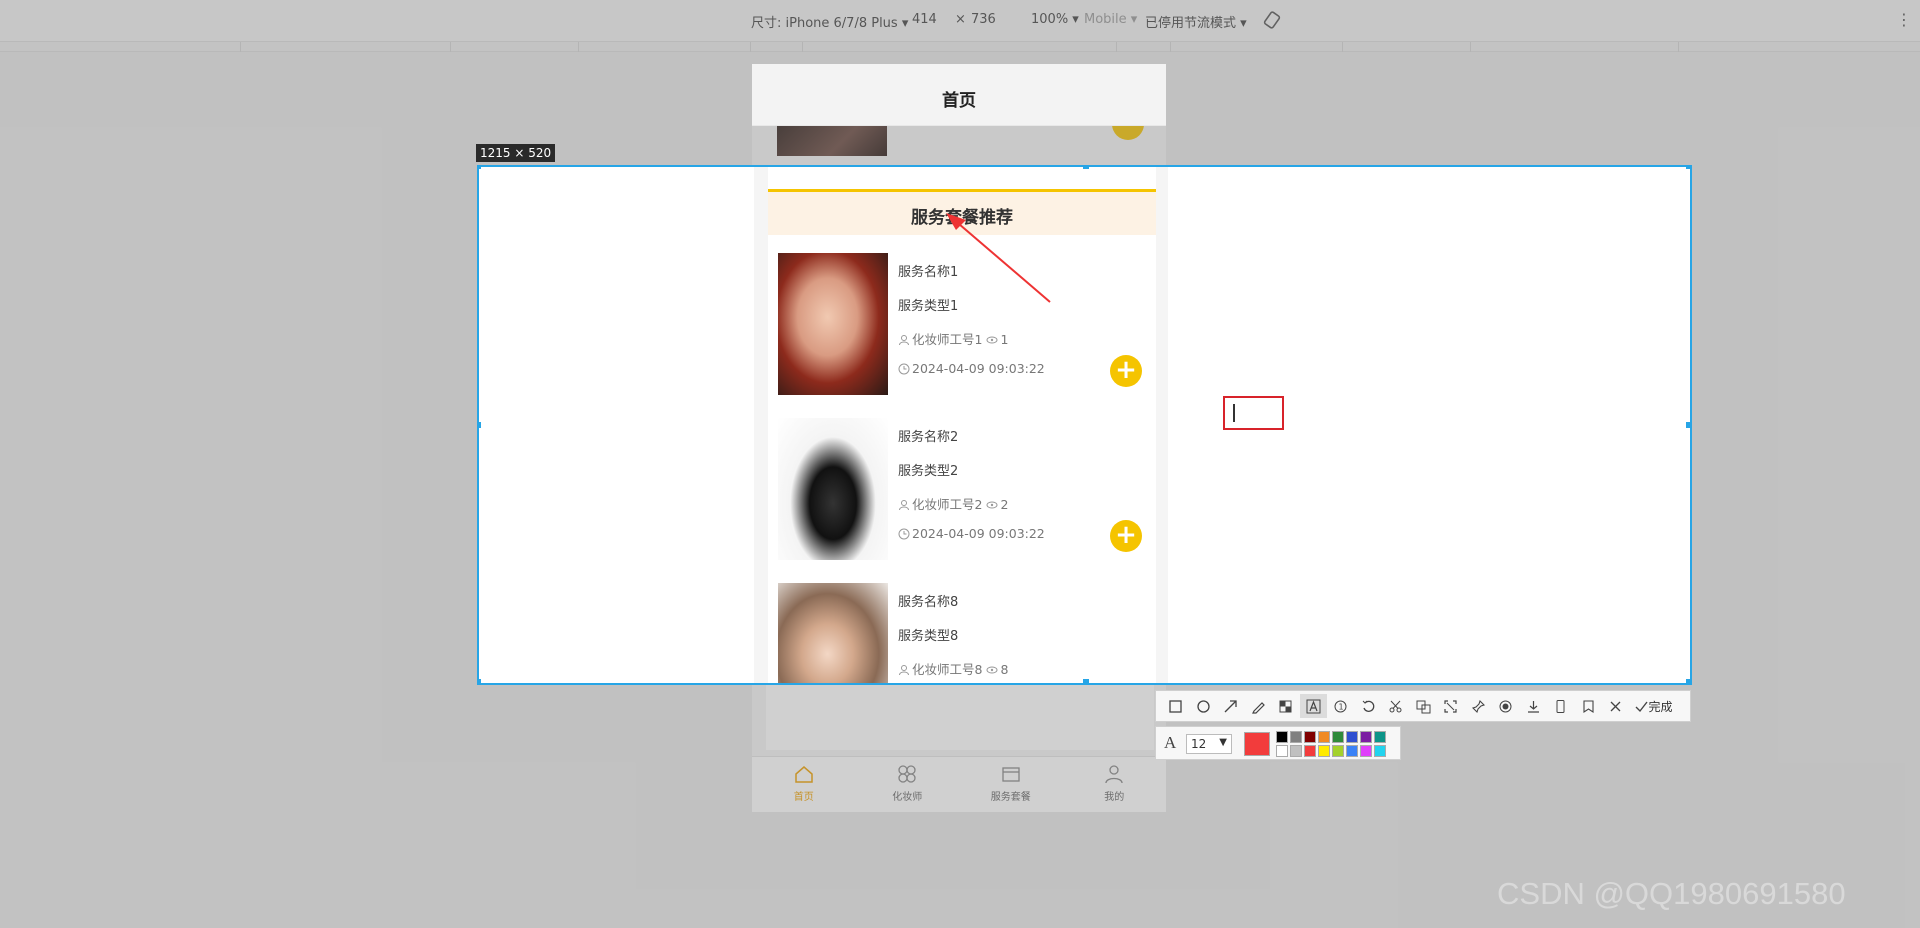 The image size is (1920, 928). Describe the element at coordinates (1176, 706) in the screenshot. I see `rectangle-tool` at that location.